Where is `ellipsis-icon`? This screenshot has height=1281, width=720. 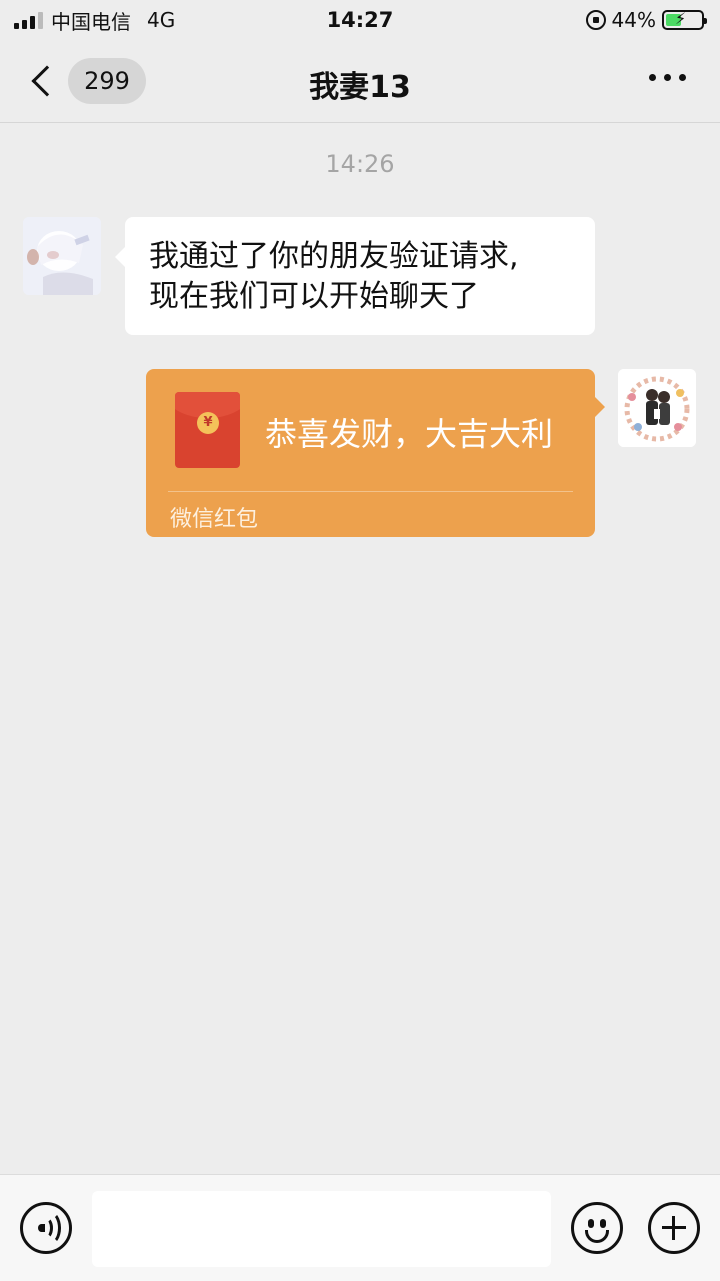
ellipsis-icon is located at coordinates (652, 77).